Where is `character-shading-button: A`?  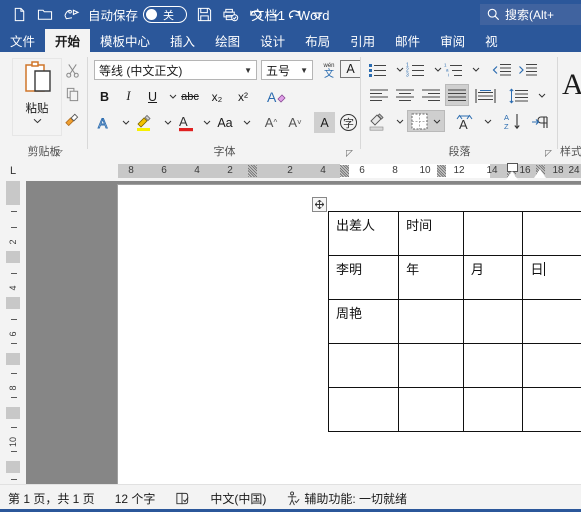 character-shading-button: A is located at coordinates (324, 122).